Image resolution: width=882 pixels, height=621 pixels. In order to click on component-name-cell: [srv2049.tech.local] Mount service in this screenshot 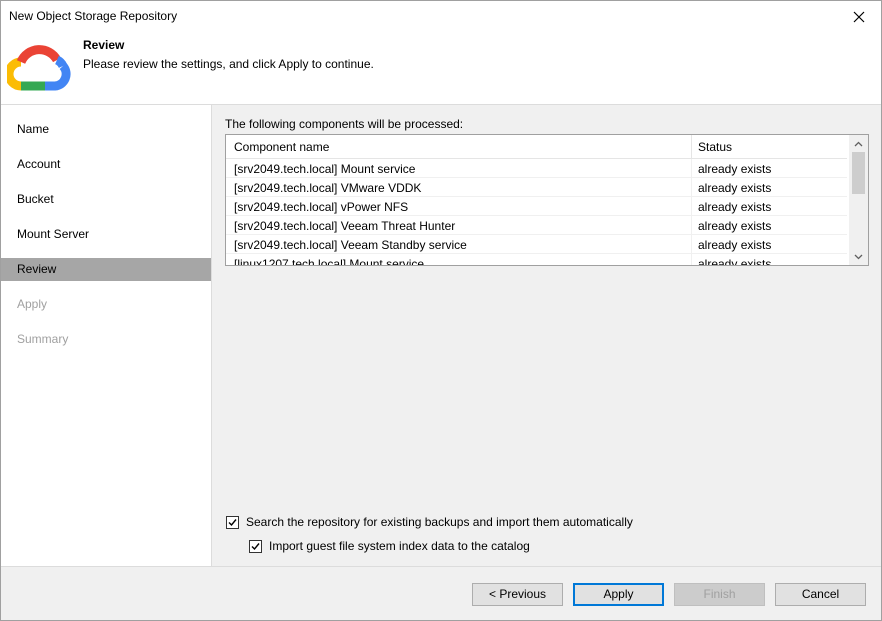, I will do `click(325, 169)`.